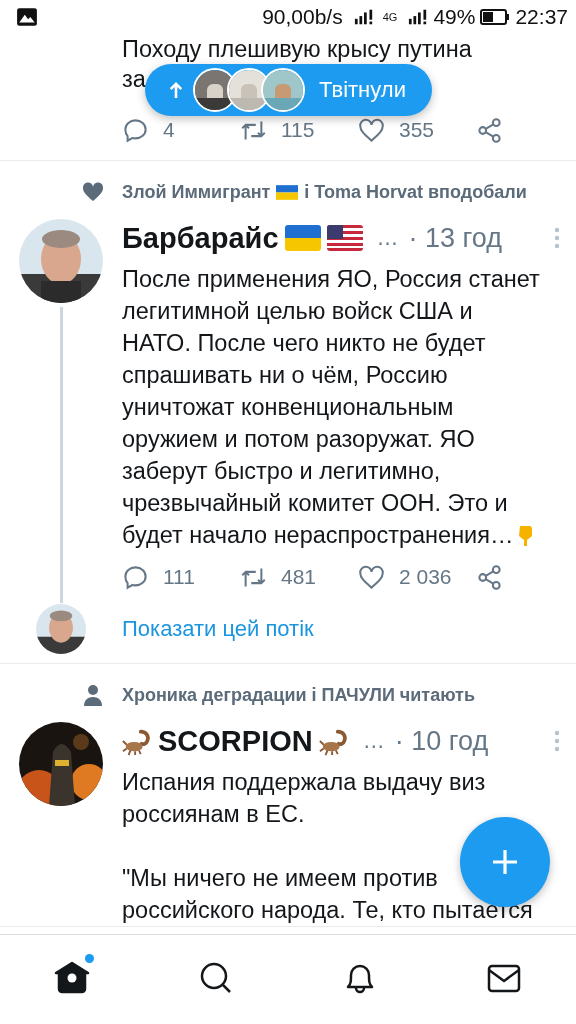  I want to click on social-context: Хроника деградации і ПАЧУЛИ читають, so click(298, 695).